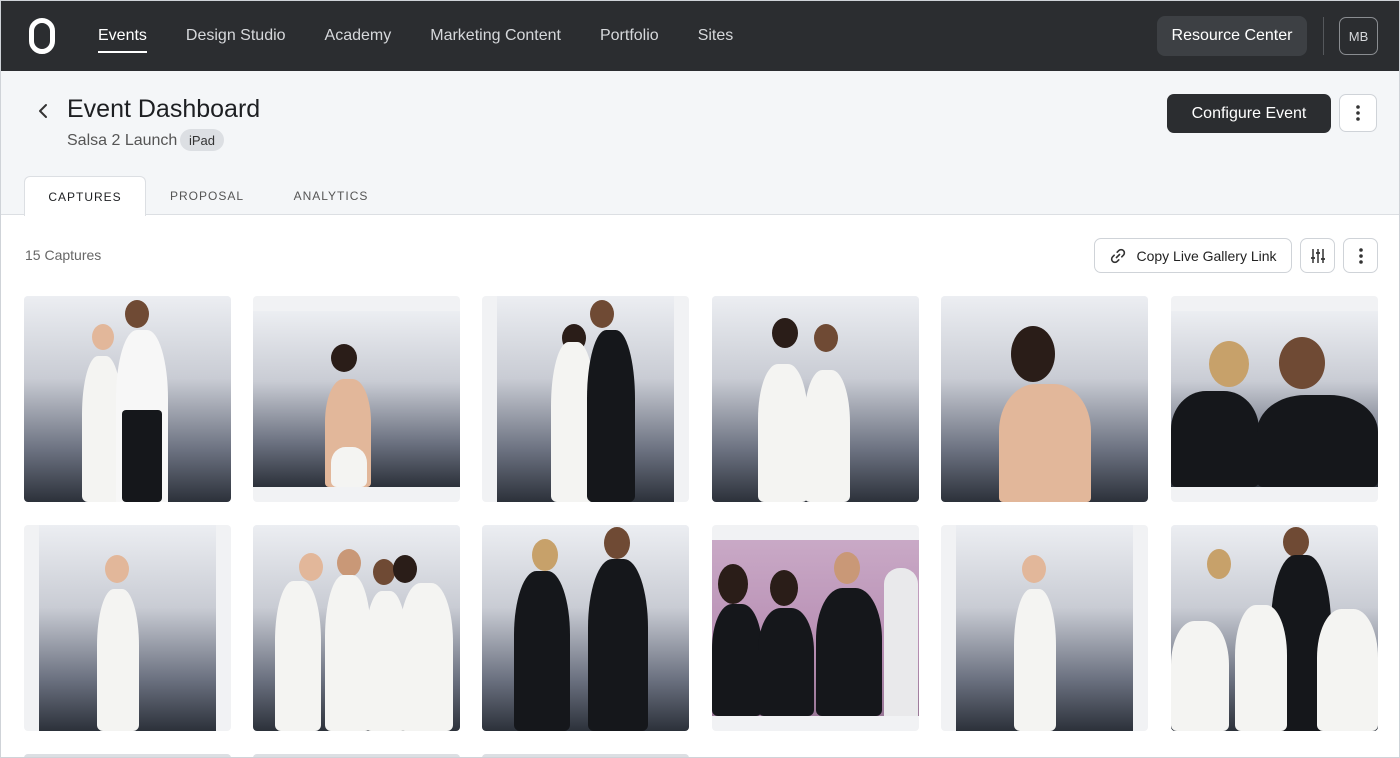  Describe the element at coordinates (495, 36) in the screenshot. I see `nav-marketing-content: Marketing Content` at that location.